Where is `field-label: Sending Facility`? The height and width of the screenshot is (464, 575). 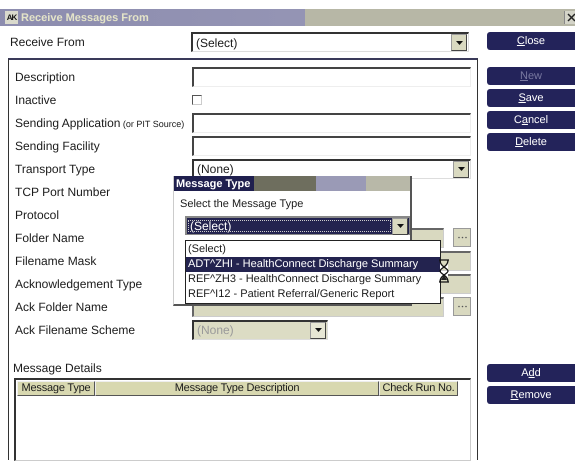
field-label: Sending Facility is located at coordinates (57, 145).